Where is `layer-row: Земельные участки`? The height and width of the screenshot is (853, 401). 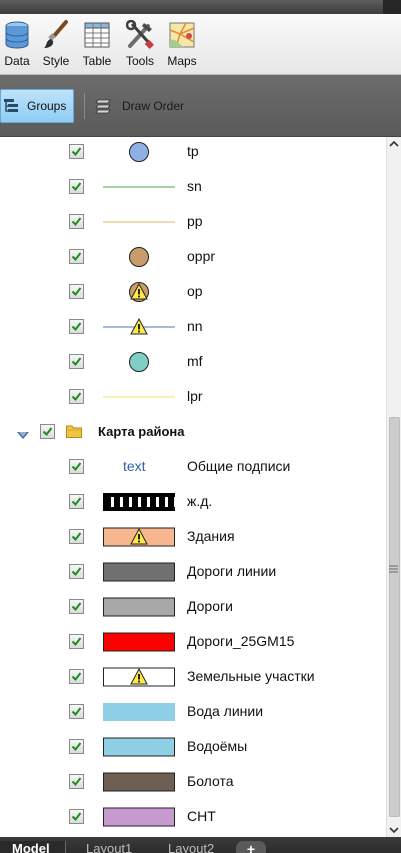
layer-row: Земельные участки is located at coordinates (193, 677).